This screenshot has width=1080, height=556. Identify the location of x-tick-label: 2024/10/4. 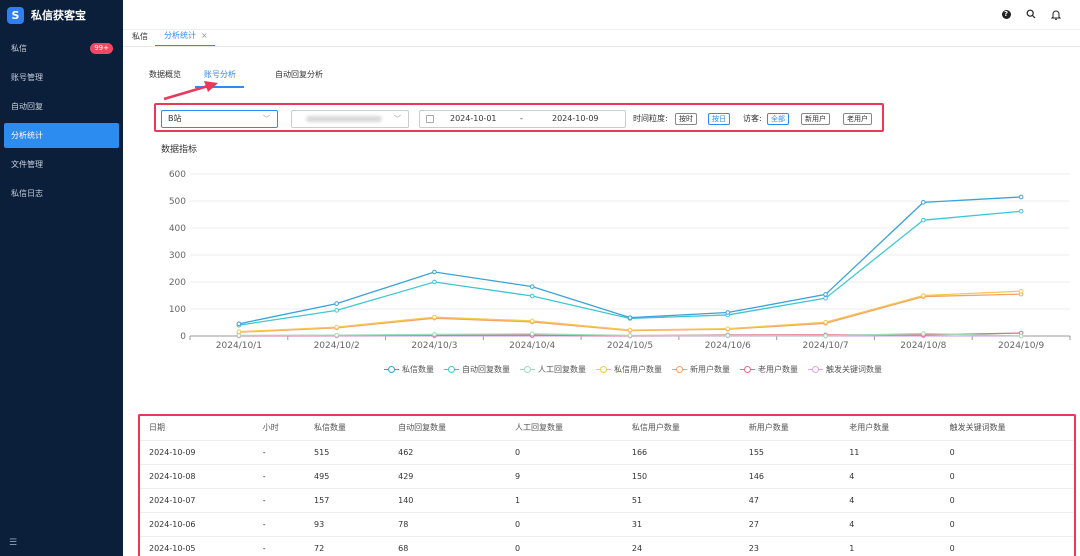
(532, 346).